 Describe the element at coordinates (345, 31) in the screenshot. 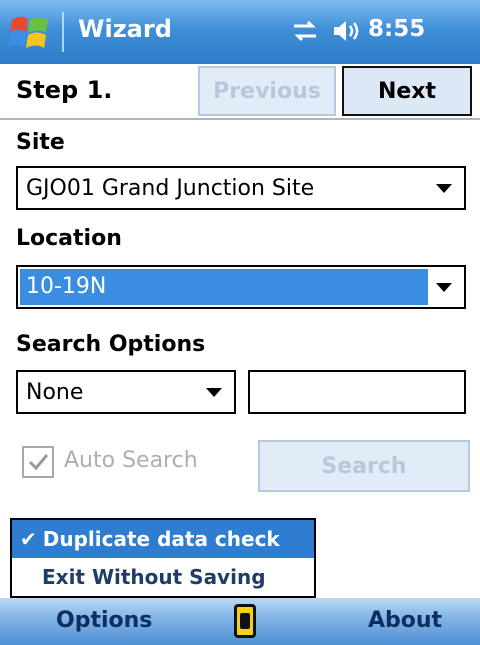

I see `volume-icon` at that location.